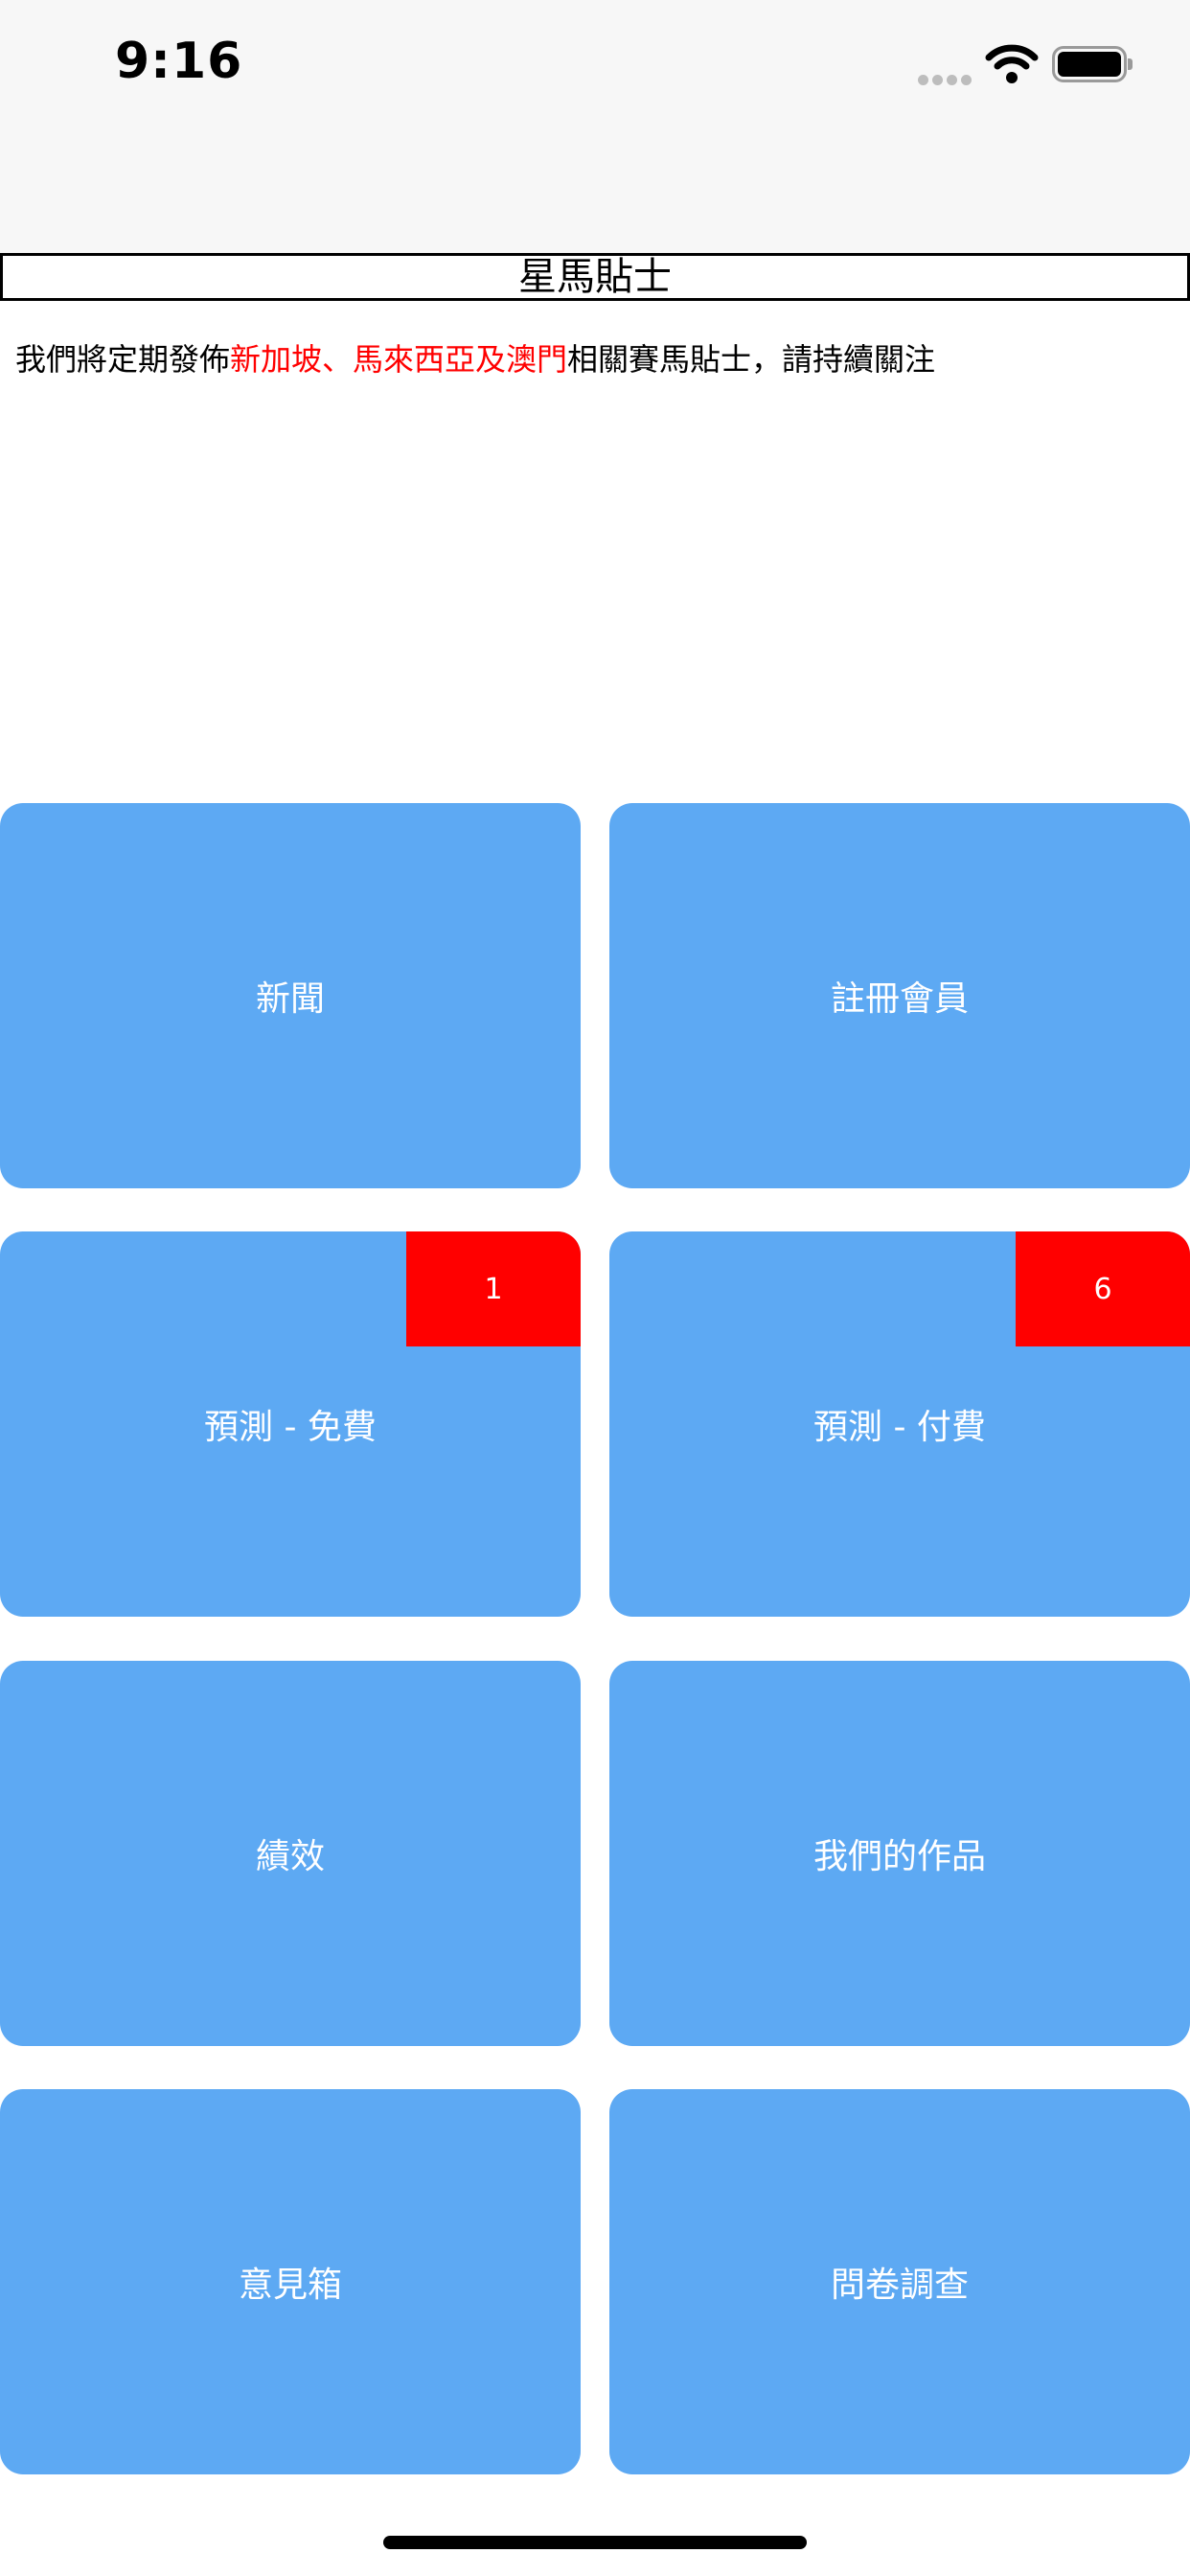 This screenshot has width=1190, height=2576. What do you see at coordinates (751, 359) in the screenshot?
I see `notice-suffix: 相關賽馬貼士，請持續關注` at bounding box center [751, 359].